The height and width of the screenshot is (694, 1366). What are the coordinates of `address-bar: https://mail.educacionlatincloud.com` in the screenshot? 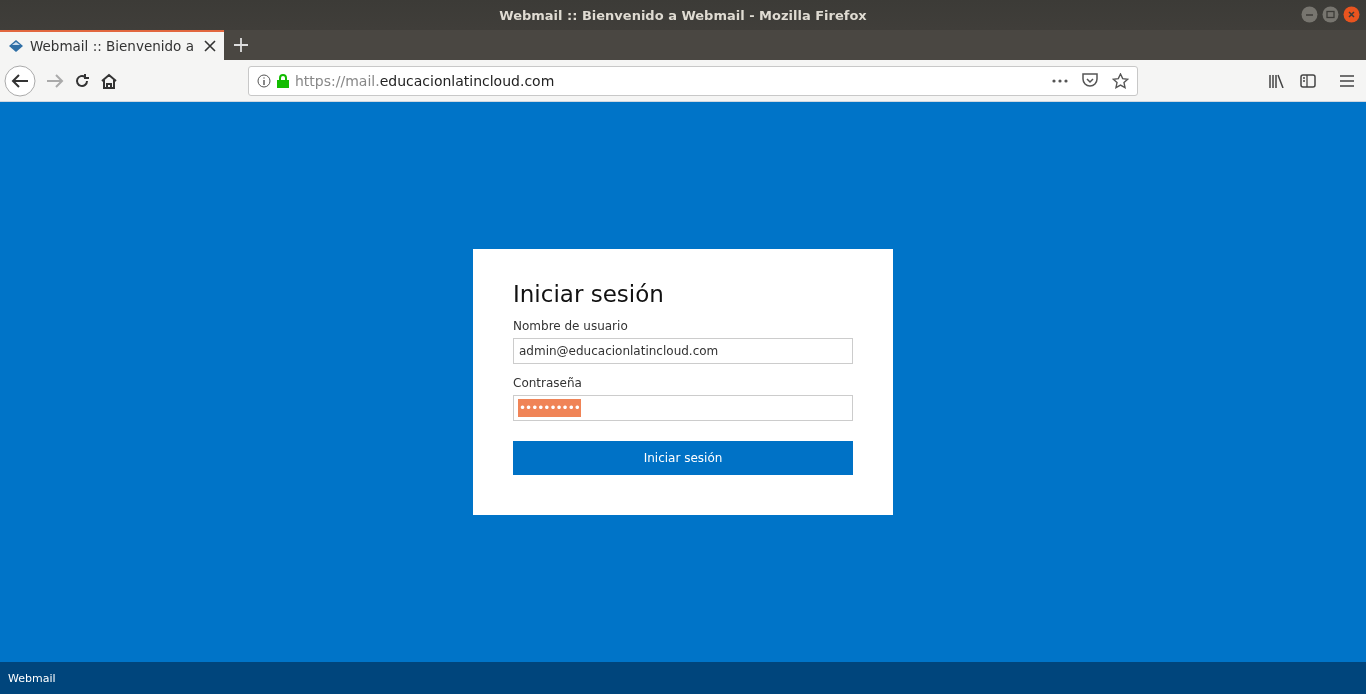 It's located at (693, 80).